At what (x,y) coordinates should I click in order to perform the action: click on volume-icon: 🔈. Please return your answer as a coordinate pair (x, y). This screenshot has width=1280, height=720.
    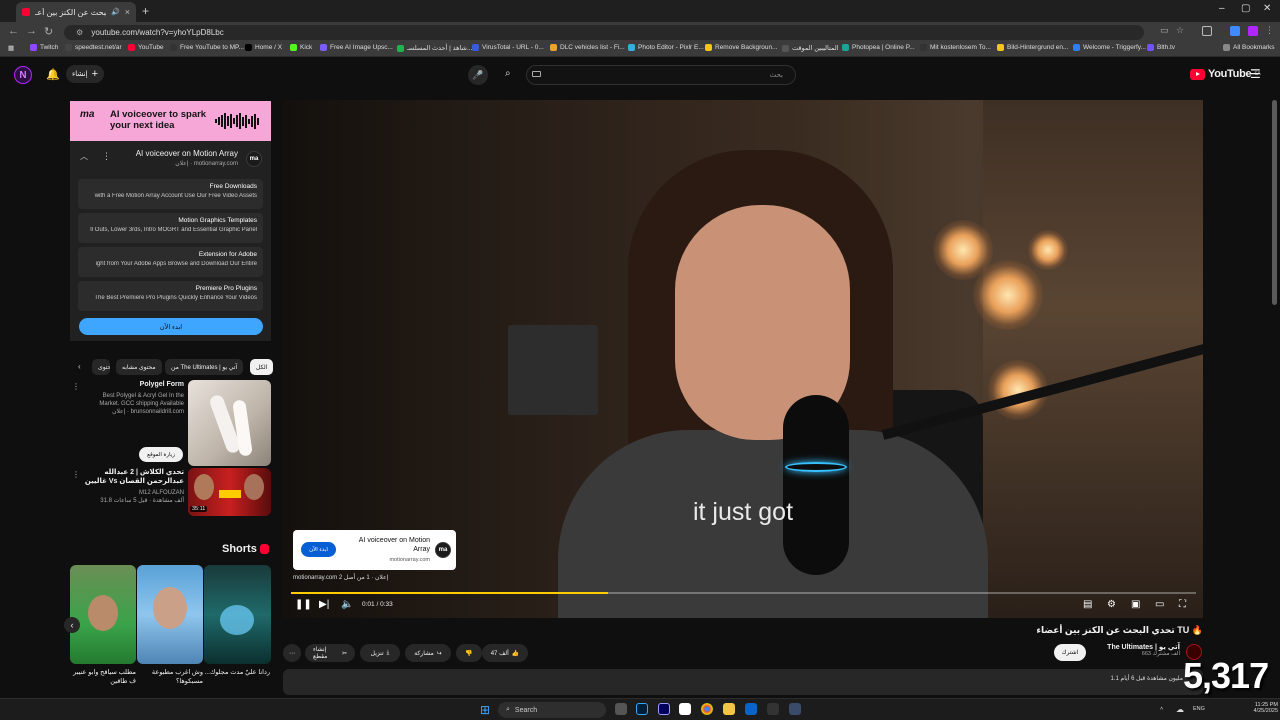
    Looking at the image, I should click on (347, 604).